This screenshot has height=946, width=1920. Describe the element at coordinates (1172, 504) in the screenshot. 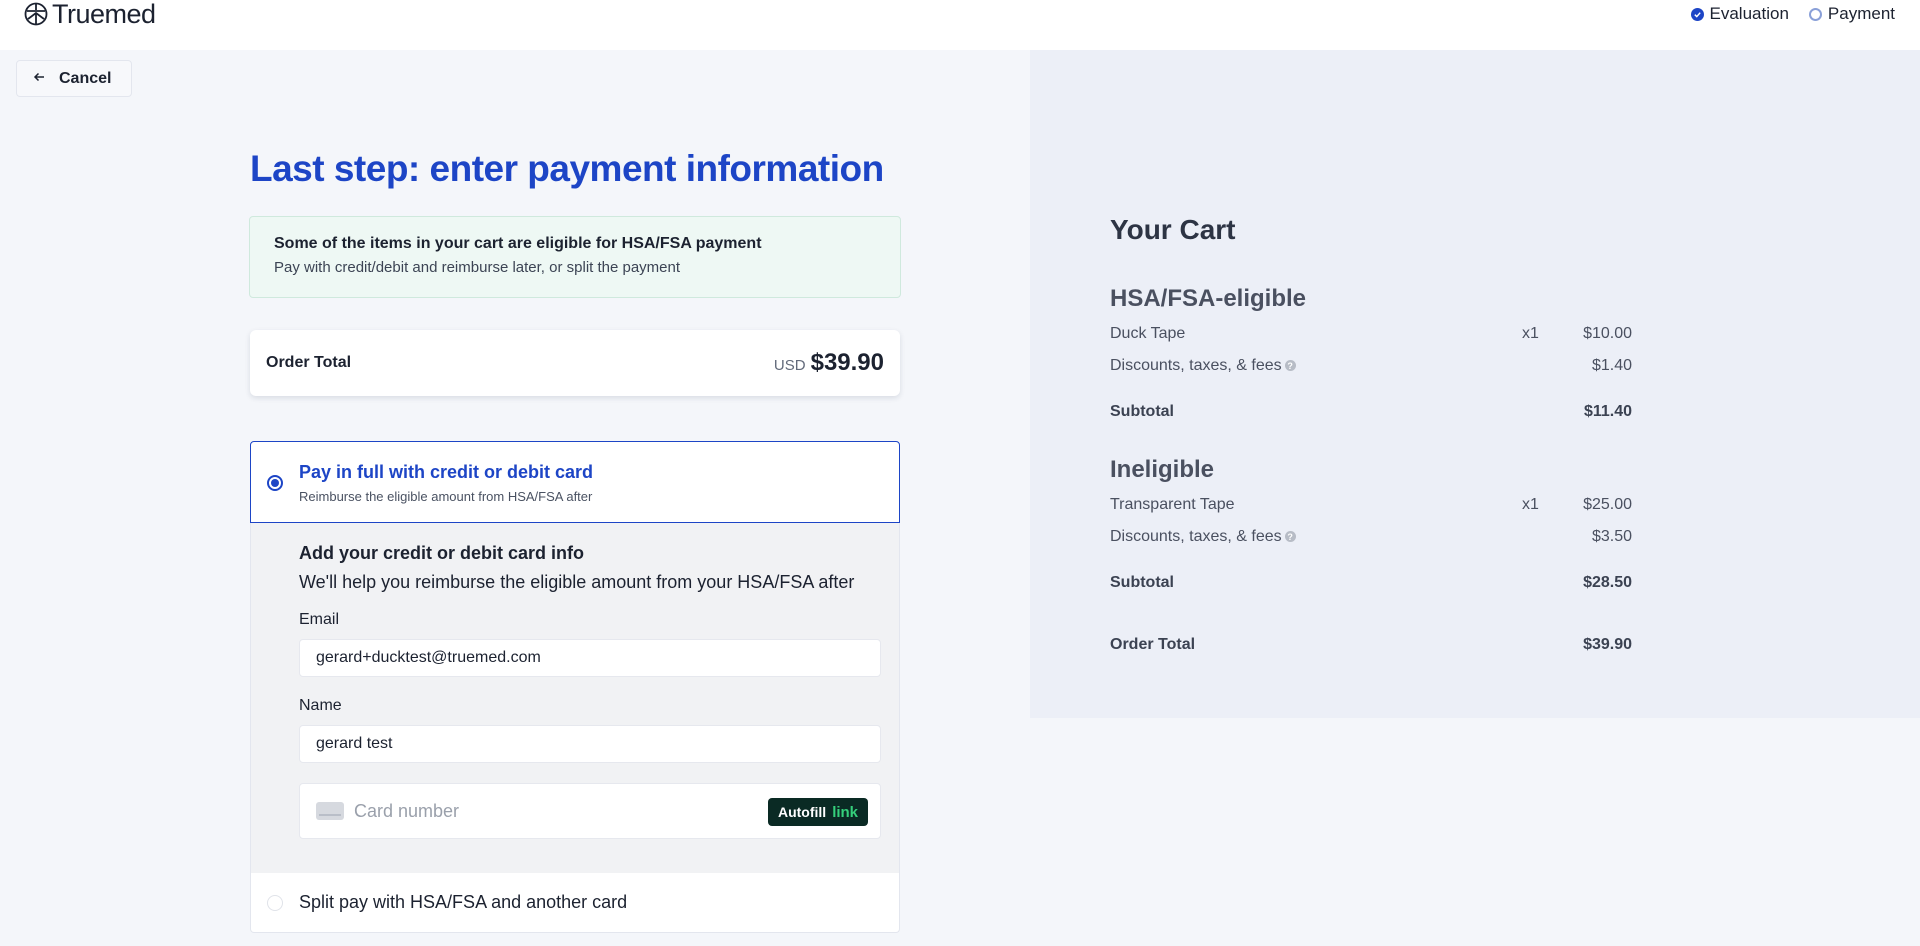

I see `cart-item-name: Transparent Tape` at that location.